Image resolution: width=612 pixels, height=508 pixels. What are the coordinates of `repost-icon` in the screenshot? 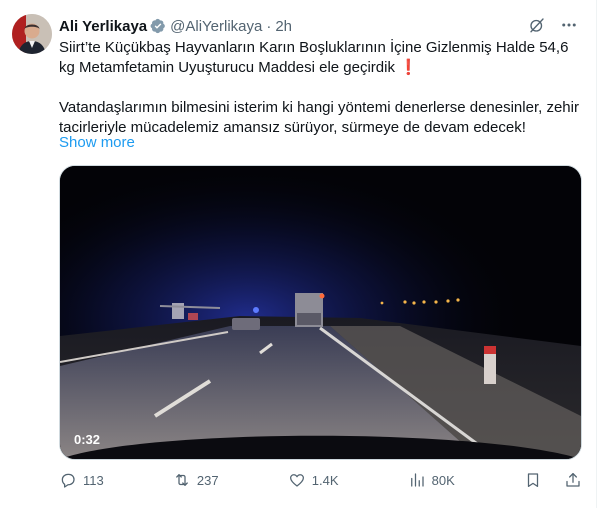 It's located at (182, 480).